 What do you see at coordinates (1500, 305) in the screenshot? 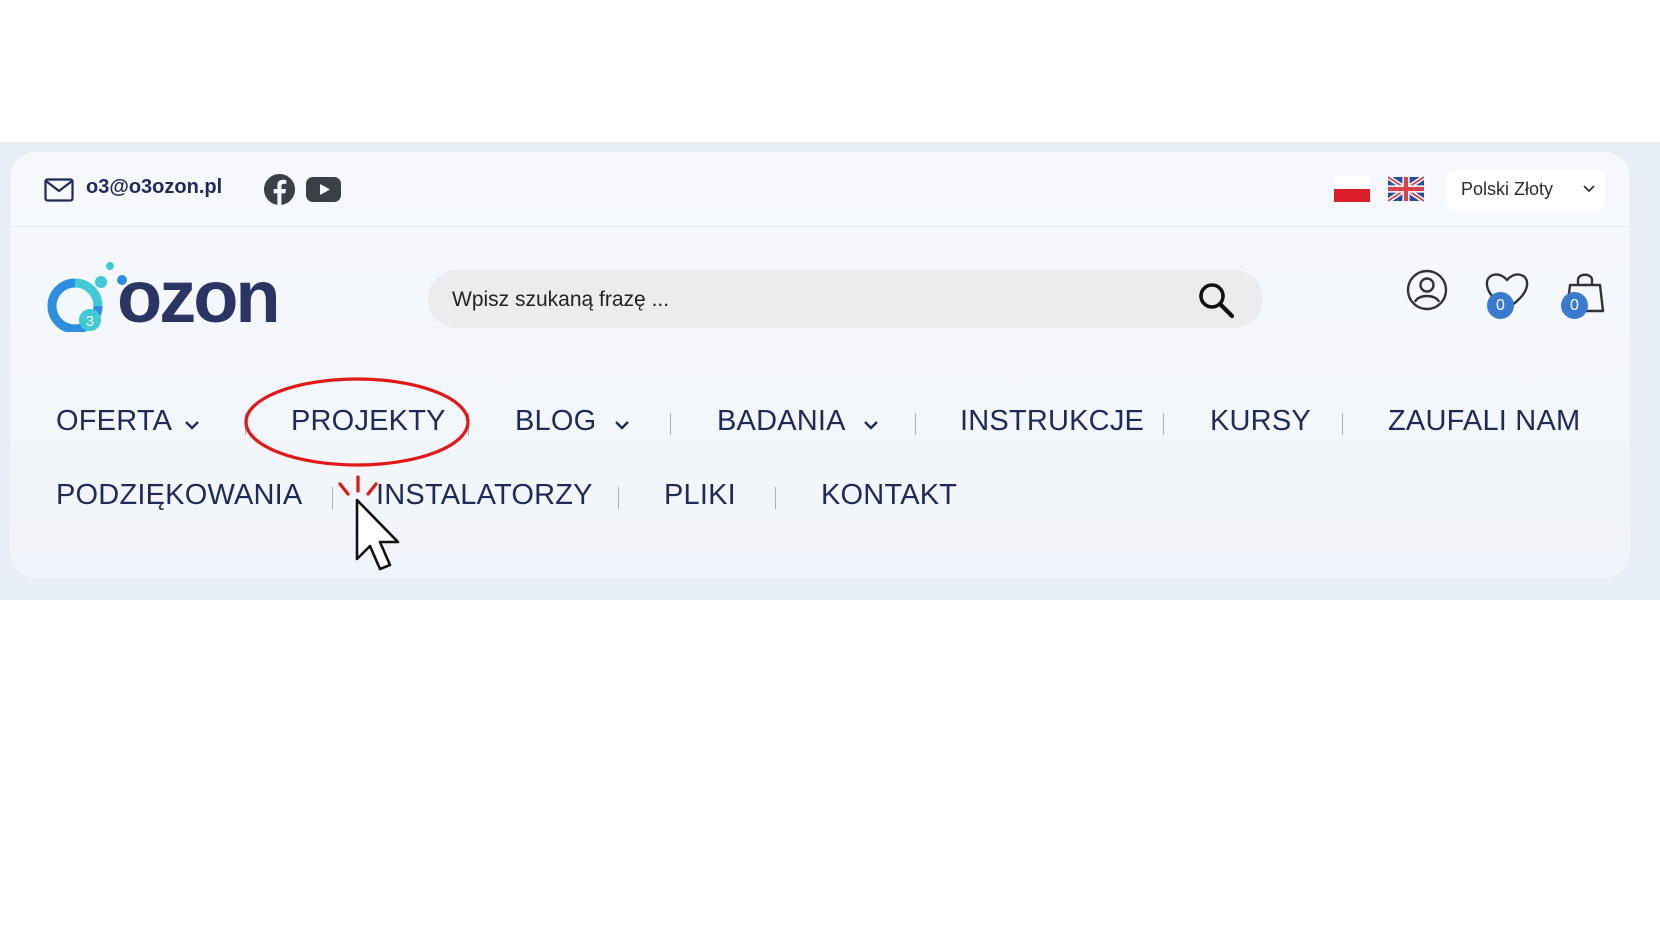
I see `wishlist-count-badge: 0` at bounding box center [1500, 305].